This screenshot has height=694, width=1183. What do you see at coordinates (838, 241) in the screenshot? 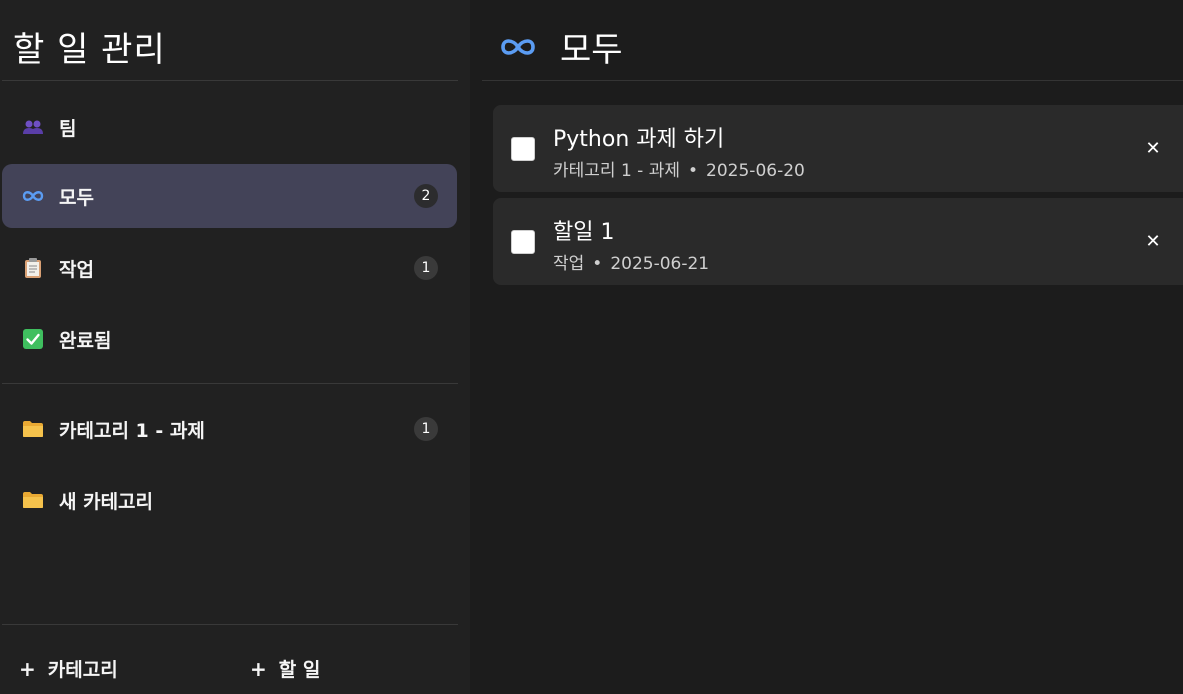
I see `task-item: 할일 1 작업 • 2025-06-21 ✕` at bounding box center [838, 241].